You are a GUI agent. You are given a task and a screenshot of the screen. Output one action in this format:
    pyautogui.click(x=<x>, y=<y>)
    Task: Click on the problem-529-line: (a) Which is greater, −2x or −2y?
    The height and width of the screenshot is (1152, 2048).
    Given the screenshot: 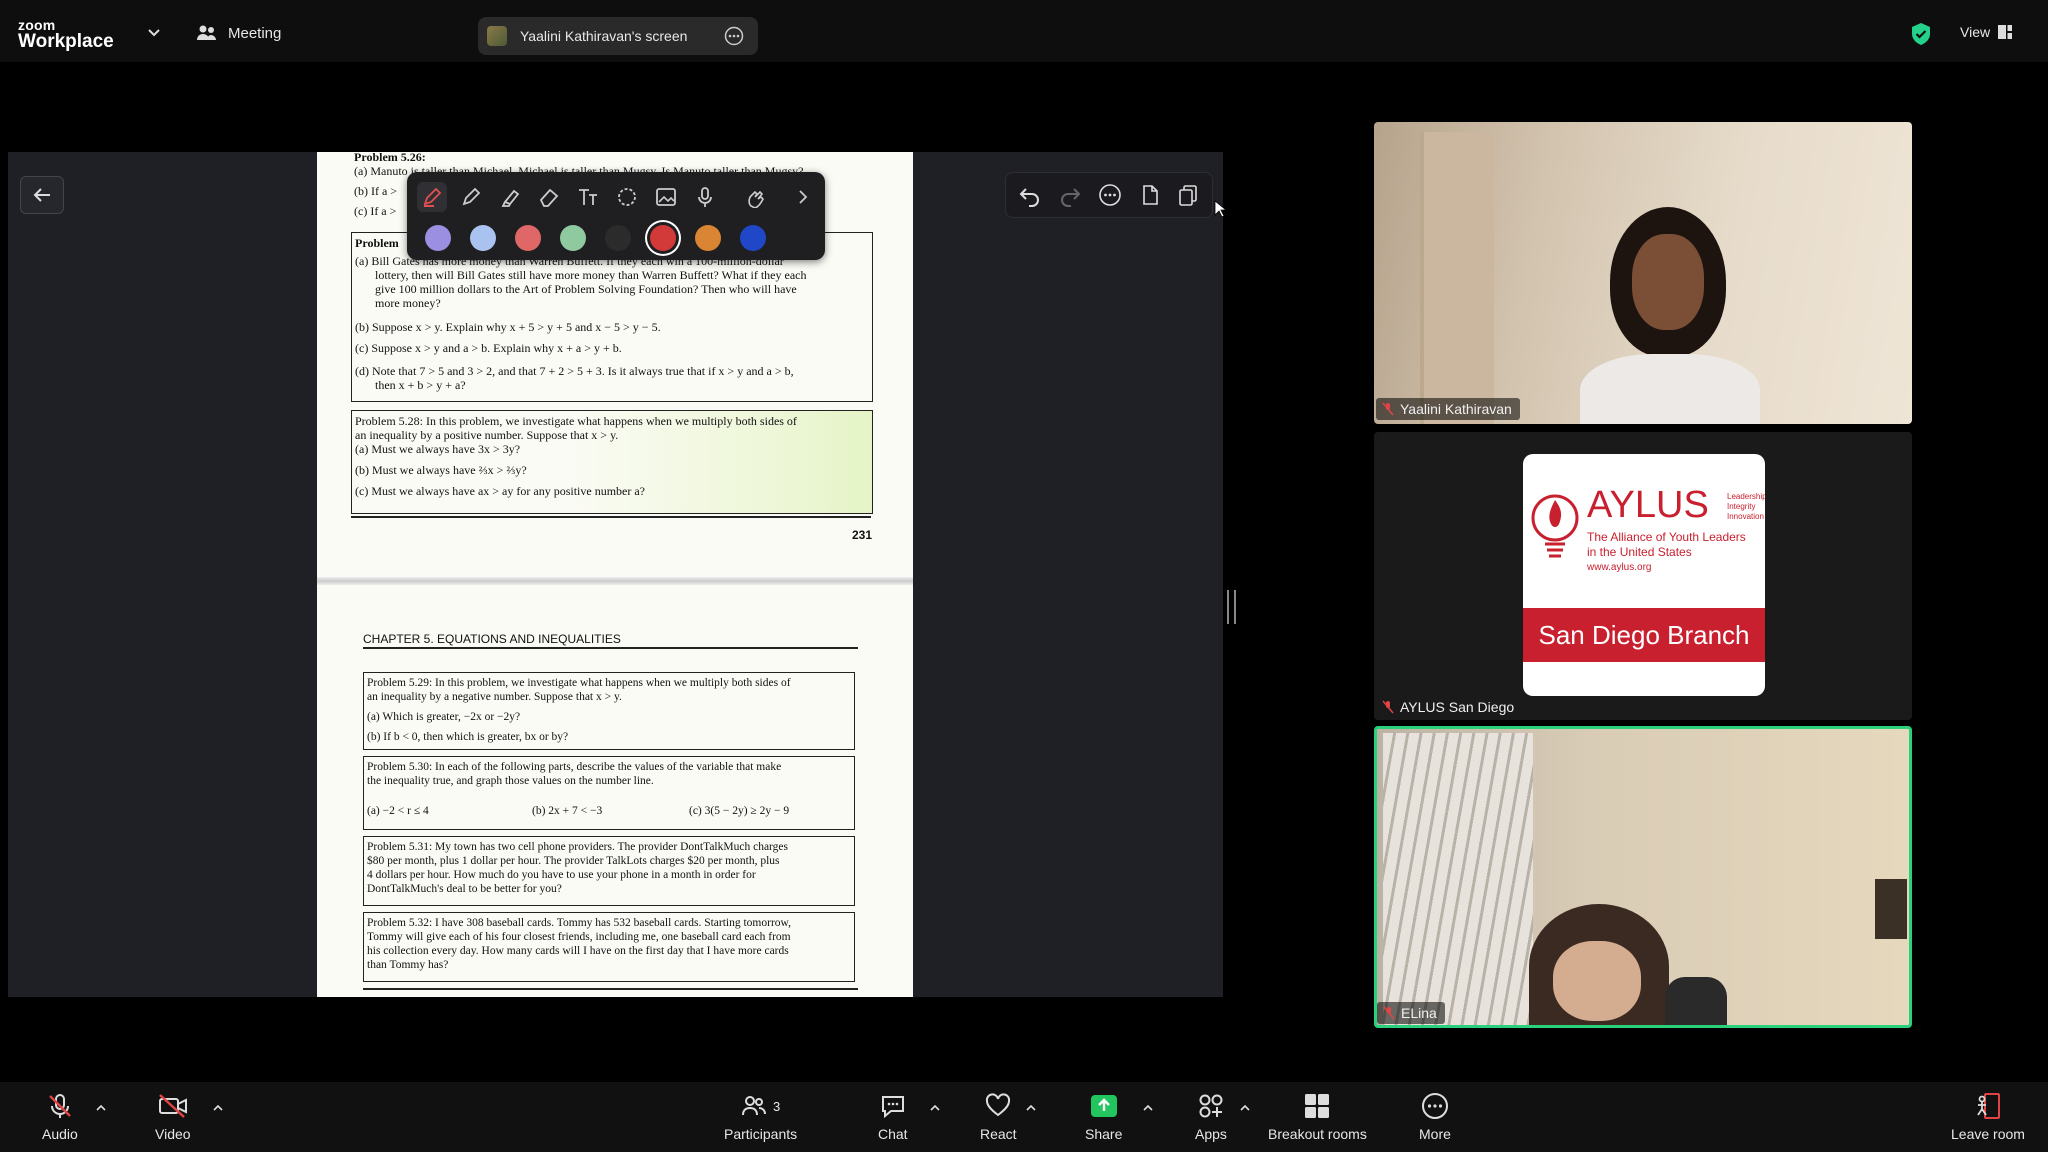 What is the action you would take?
    pyautogui.click(x=444, y=717)
    